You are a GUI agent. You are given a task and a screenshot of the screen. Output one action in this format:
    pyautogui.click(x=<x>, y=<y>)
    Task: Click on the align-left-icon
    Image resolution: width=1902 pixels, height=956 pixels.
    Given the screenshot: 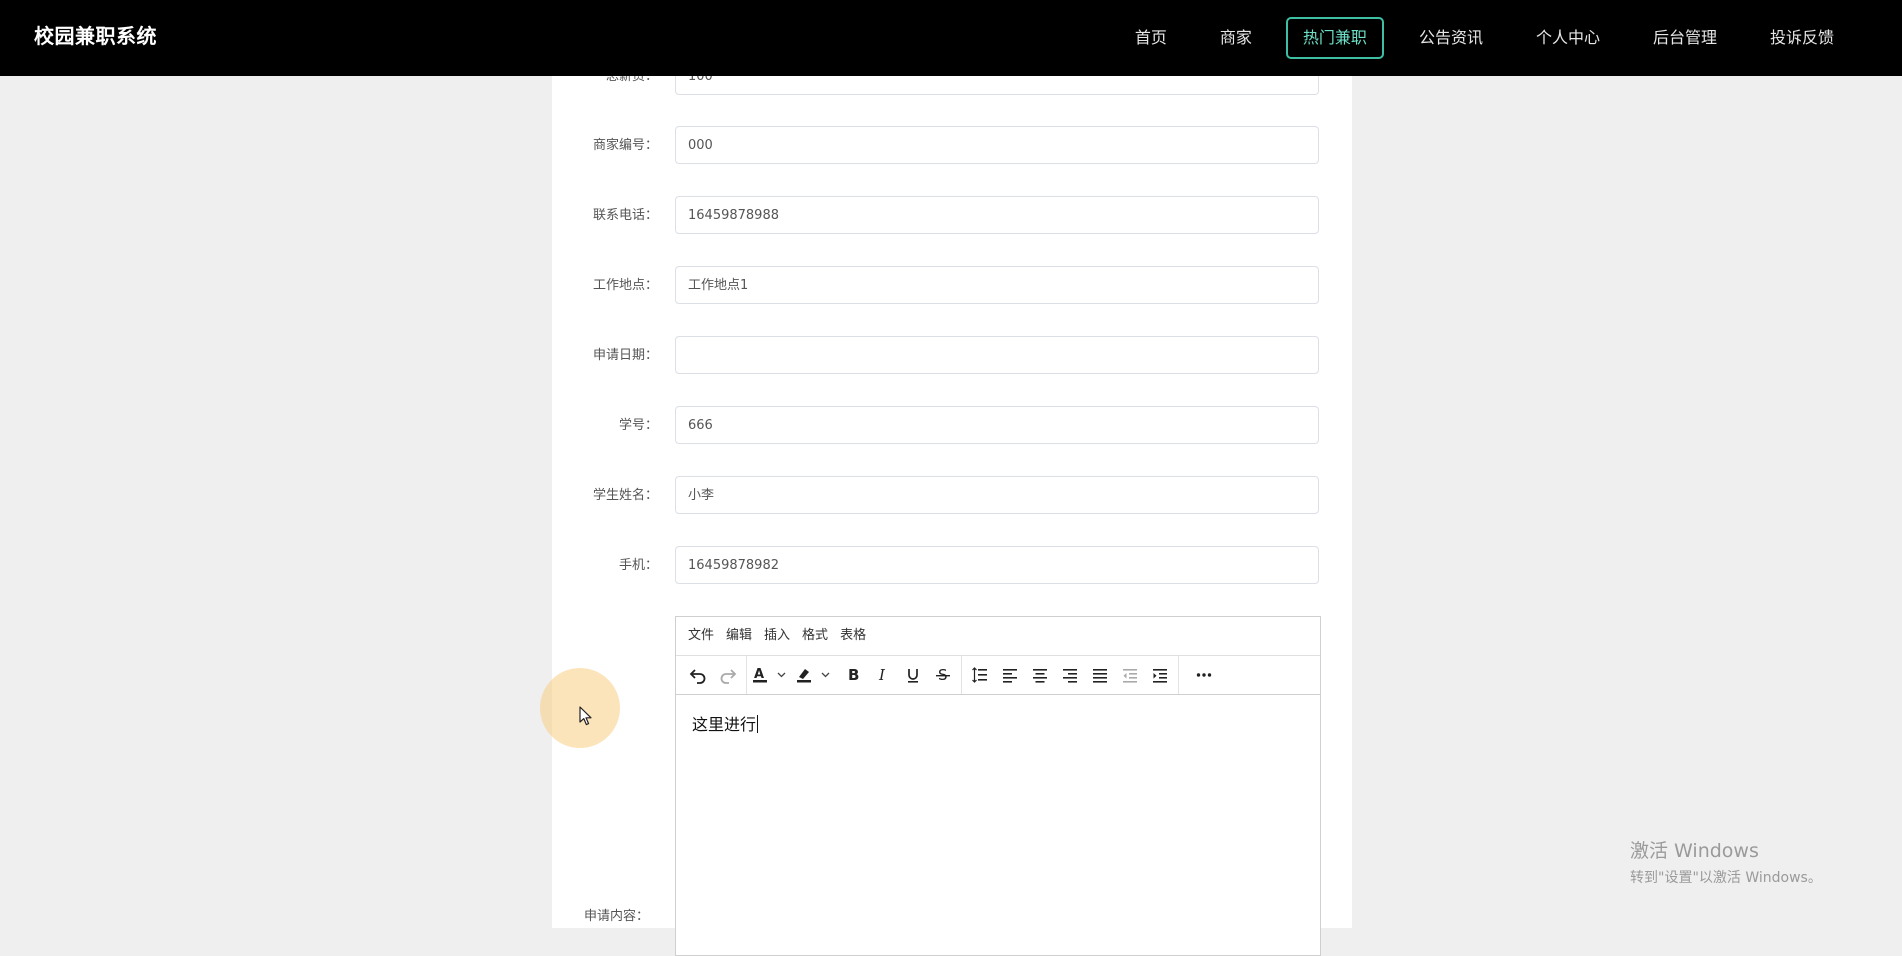 What is the action you would take?
    pyautogui.click(x=1010, y=675)
    